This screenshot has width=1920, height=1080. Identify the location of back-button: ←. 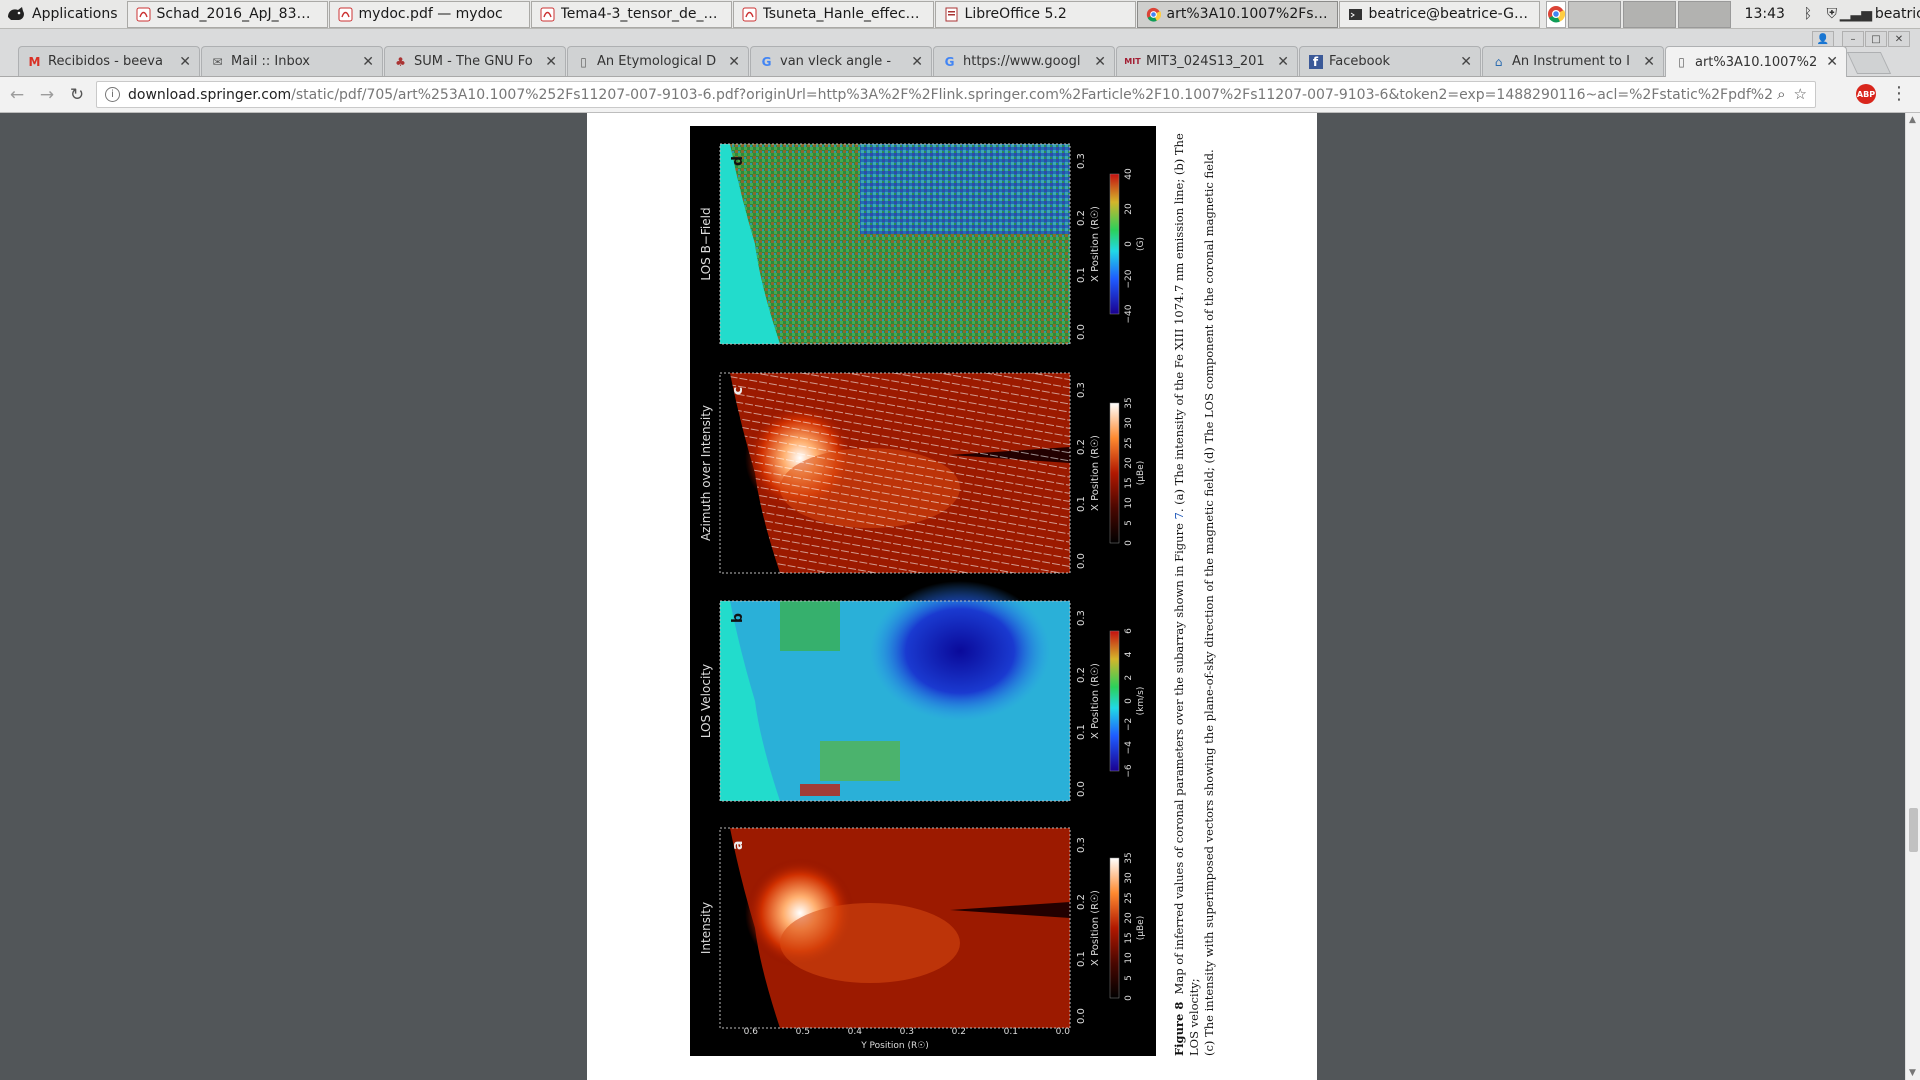
(17, 95).